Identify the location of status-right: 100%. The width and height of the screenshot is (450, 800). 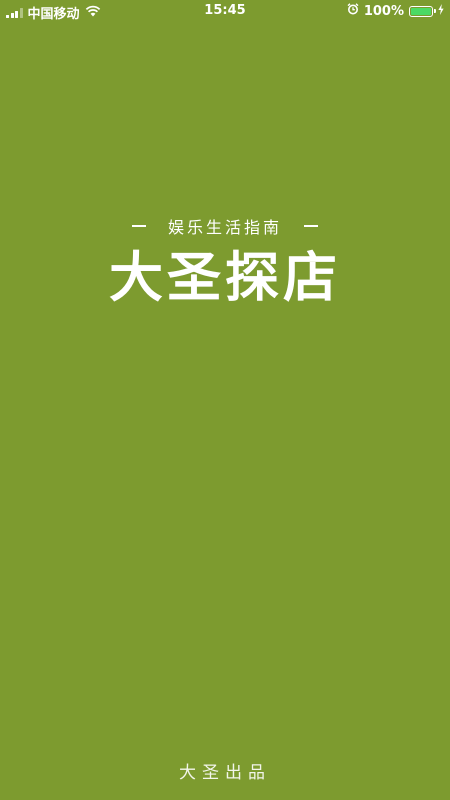
(395, 11).